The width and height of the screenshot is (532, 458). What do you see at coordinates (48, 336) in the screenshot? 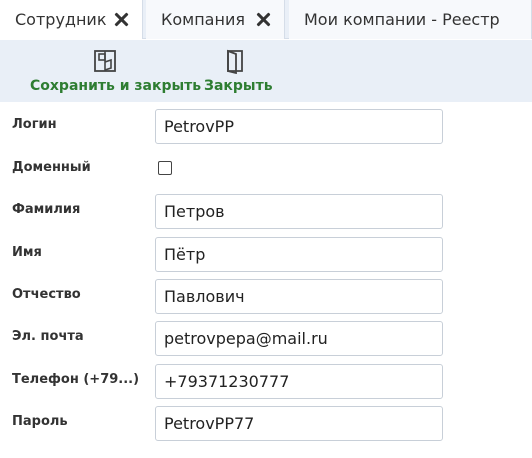
I see `email-label: Эл. почта` at bounding box center [48, 336].